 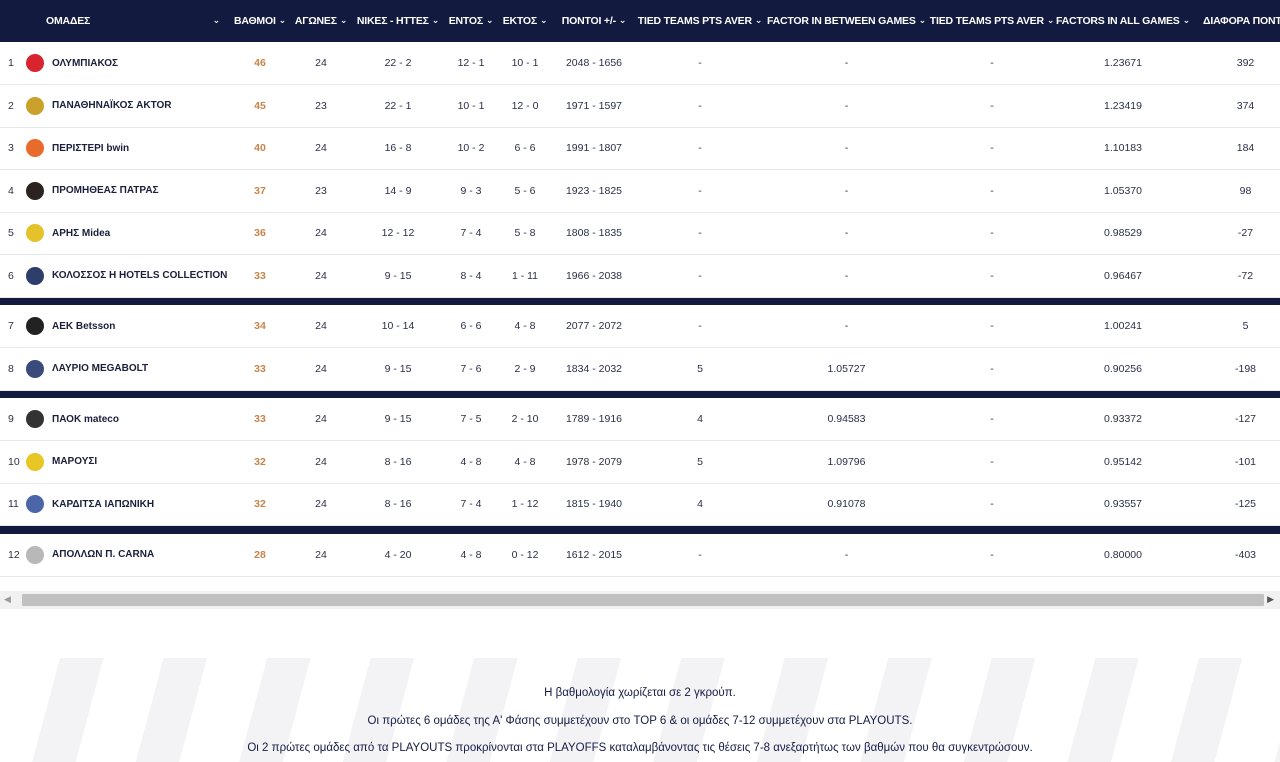 I want to click on point-diff-cell: -198, so click(x=1245, y=368).